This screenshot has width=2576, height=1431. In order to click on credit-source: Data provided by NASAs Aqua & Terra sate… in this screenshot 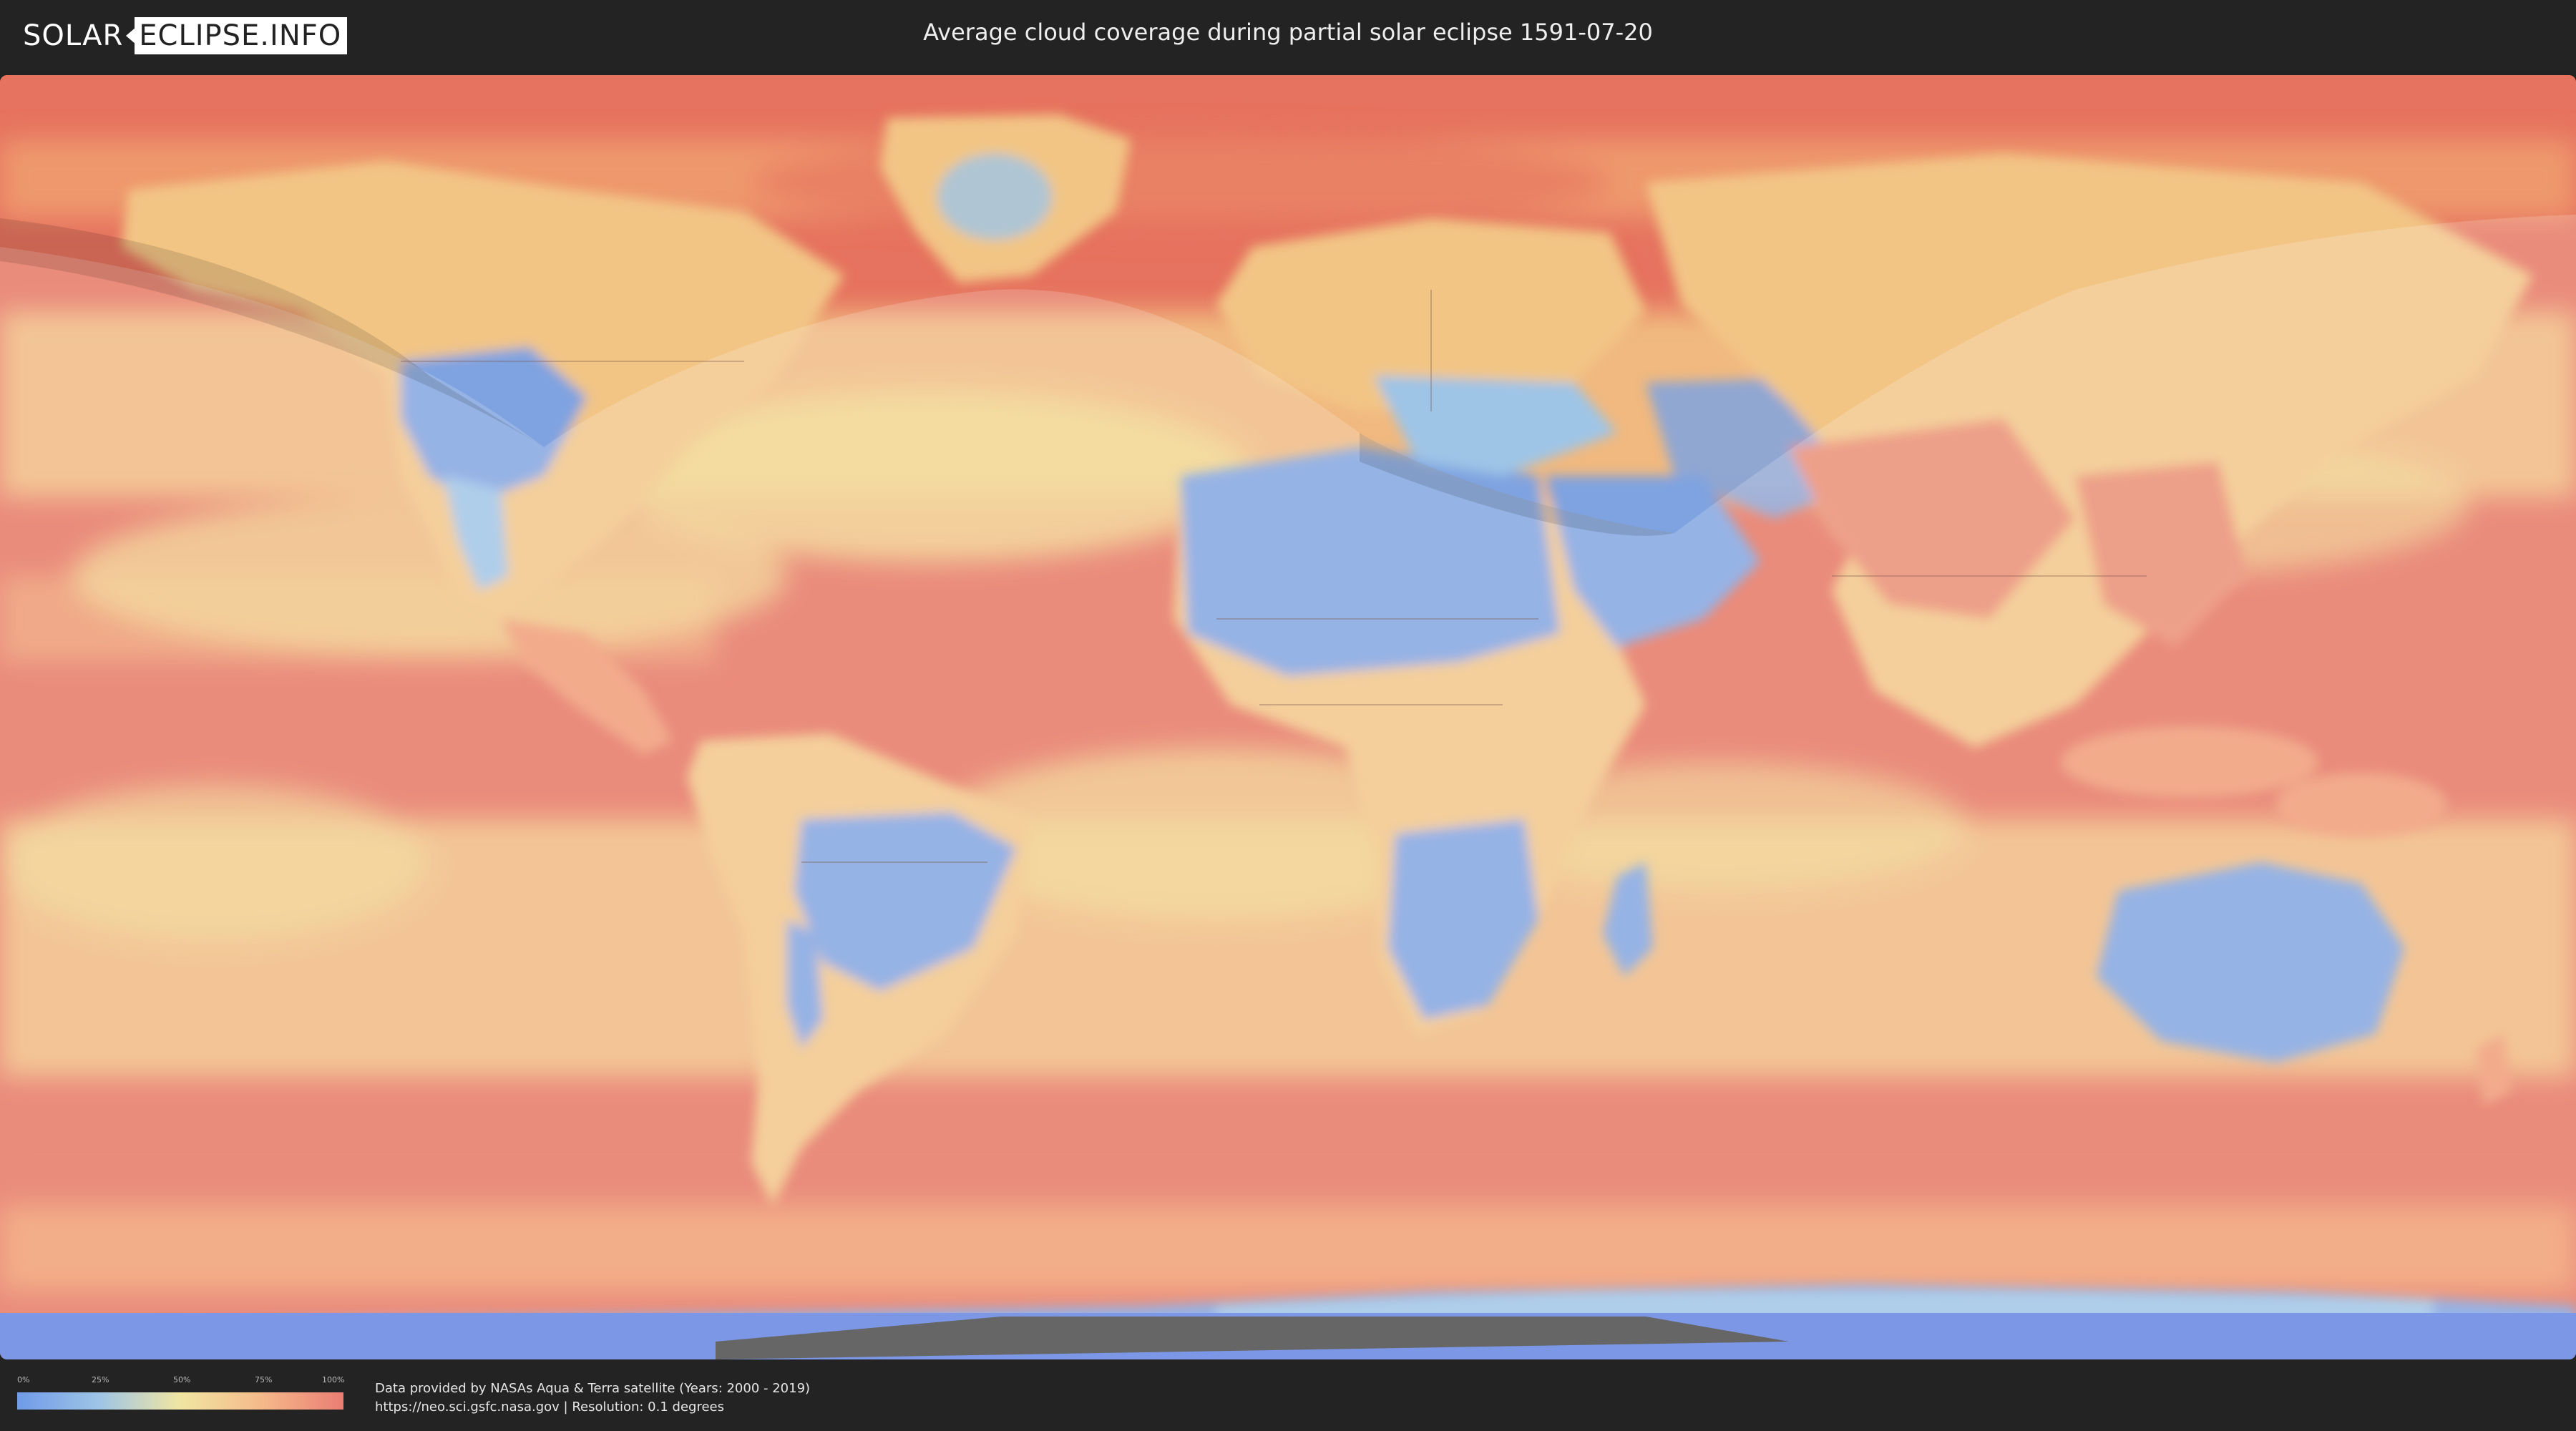, I will do `click(593, 1388)`.